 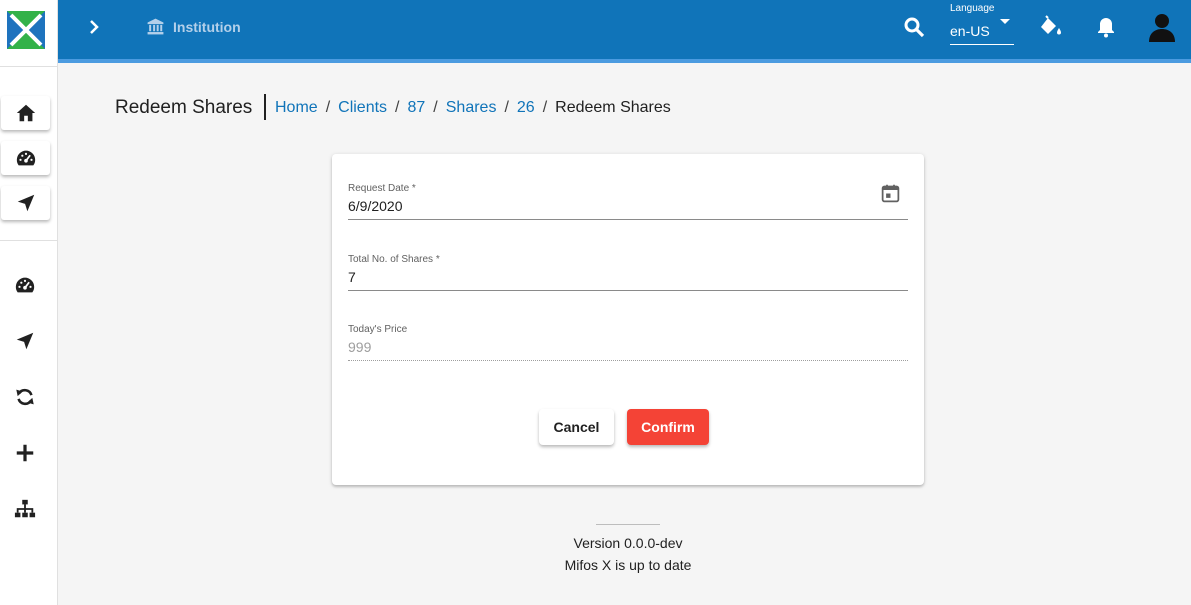 I want to click on language-label: Language, so click(x=972, y=8).